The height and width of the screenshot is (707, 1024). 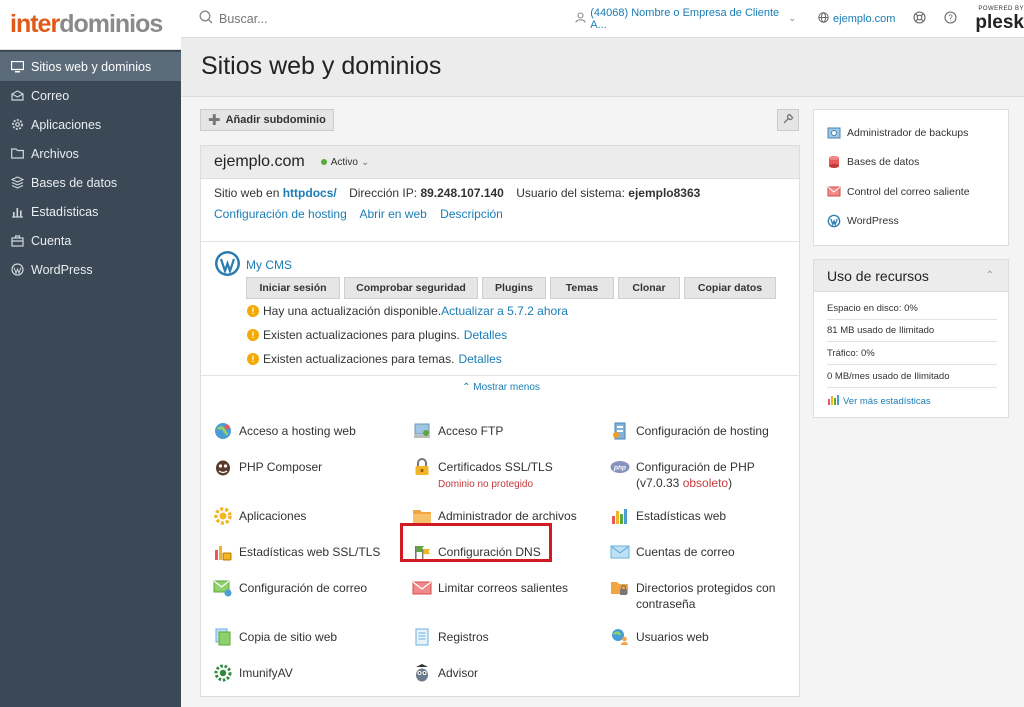 I want to click on tool-label: Aplicaciones, so click(x=273, y=516).